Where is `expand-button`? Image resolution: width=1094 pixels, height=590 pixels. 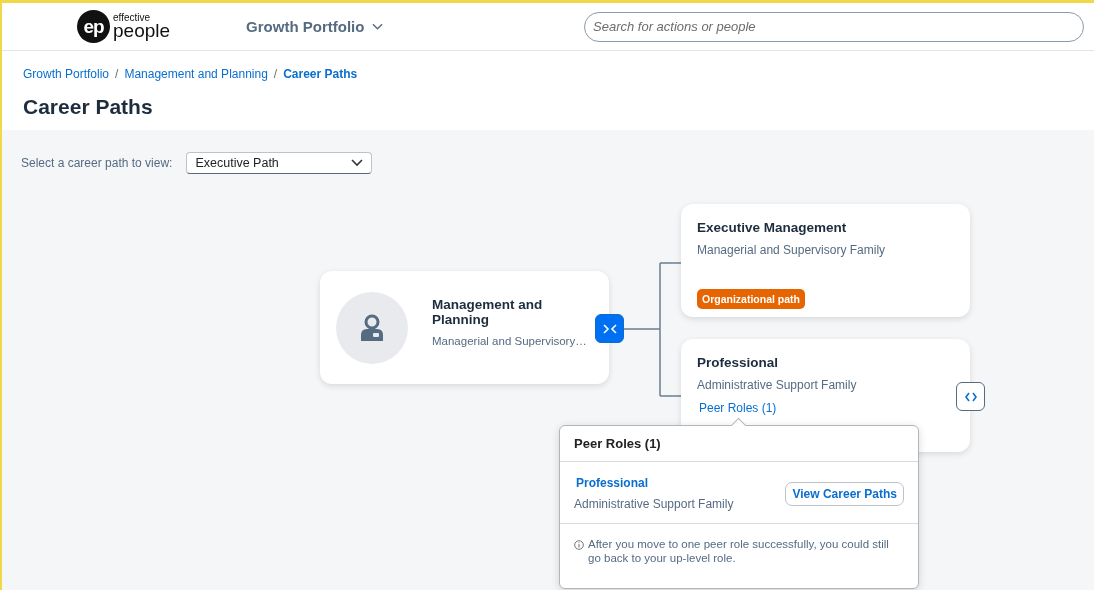 expand-button is located at coordinates (970, 396).